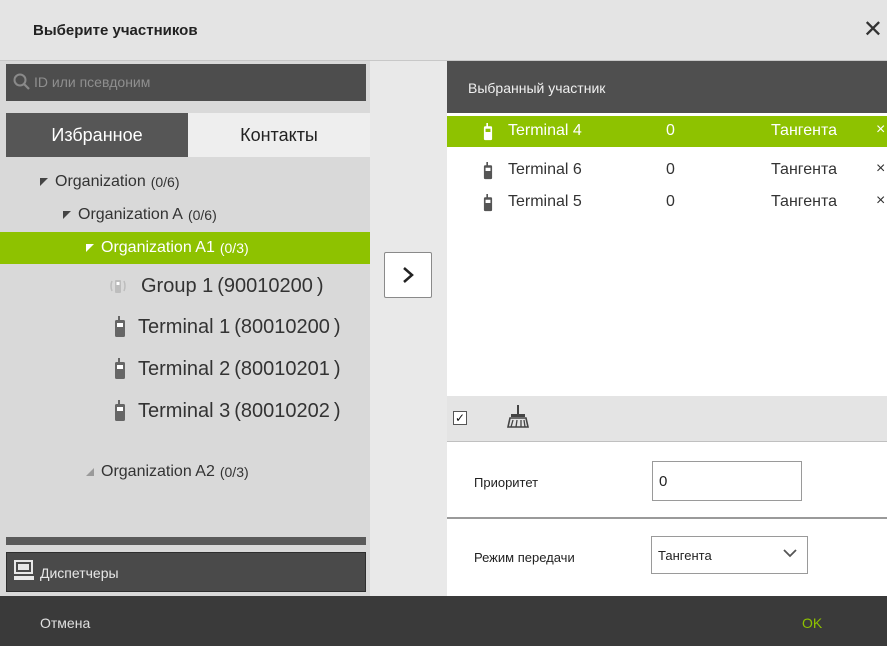  Describe the element at coordinates (186, 572) in the screenshot. I see `dispatchers-bar: Диспетчеры` at that location.